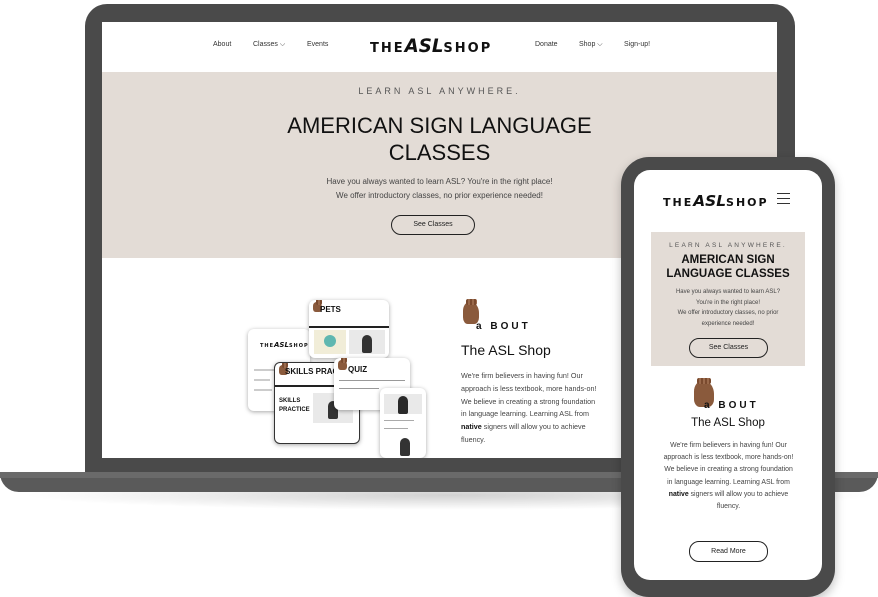 This screenshot has height=597, width=878. Describe the element at coordinates (439, 125) in the screenshot. I see `hero-title-line: AMERICAN SIGN LANGUAGE` at that location.